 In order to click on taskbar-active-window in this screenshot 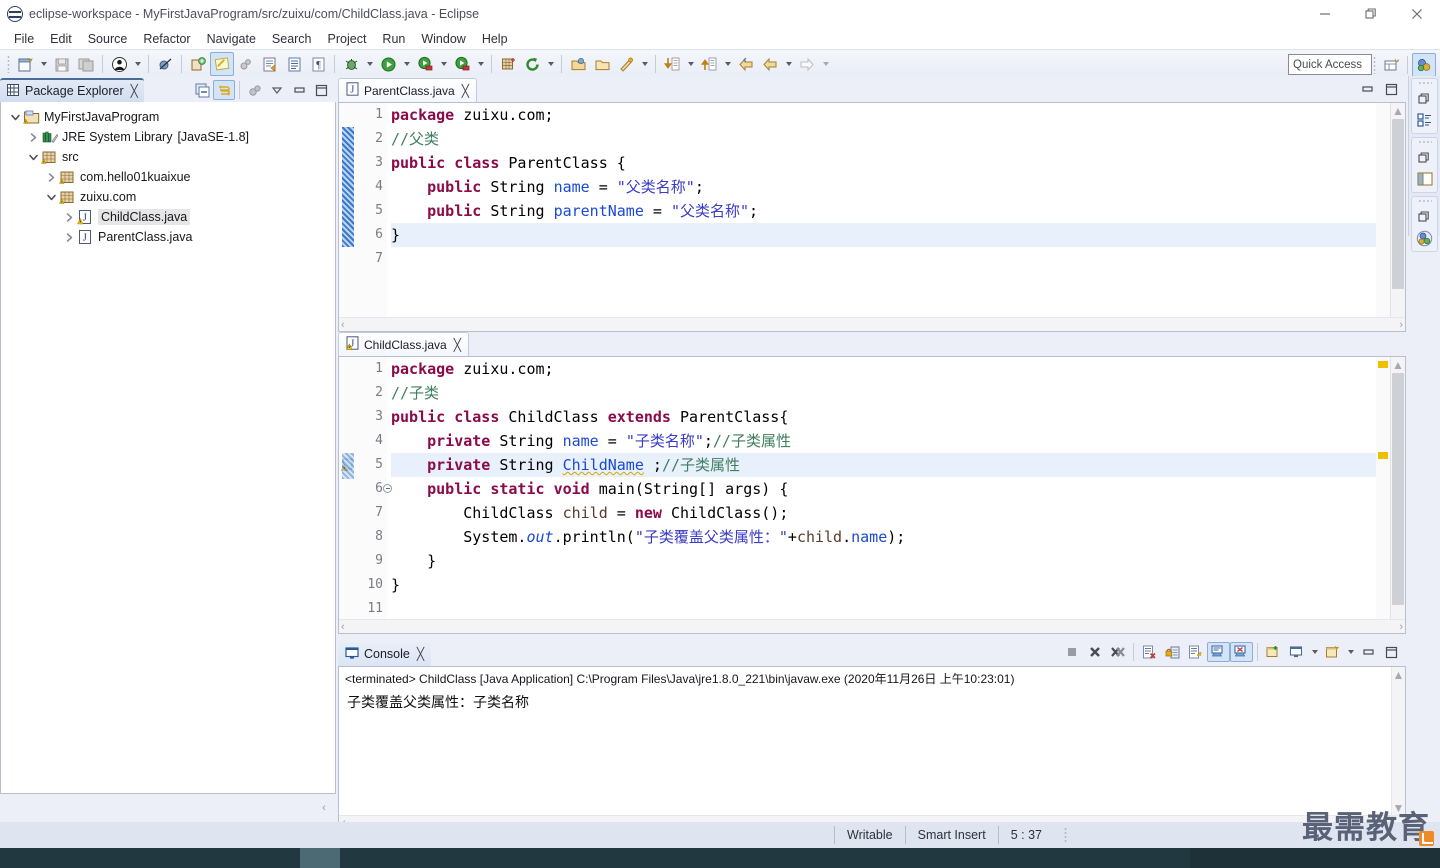, I will do `click(320, 858)`.